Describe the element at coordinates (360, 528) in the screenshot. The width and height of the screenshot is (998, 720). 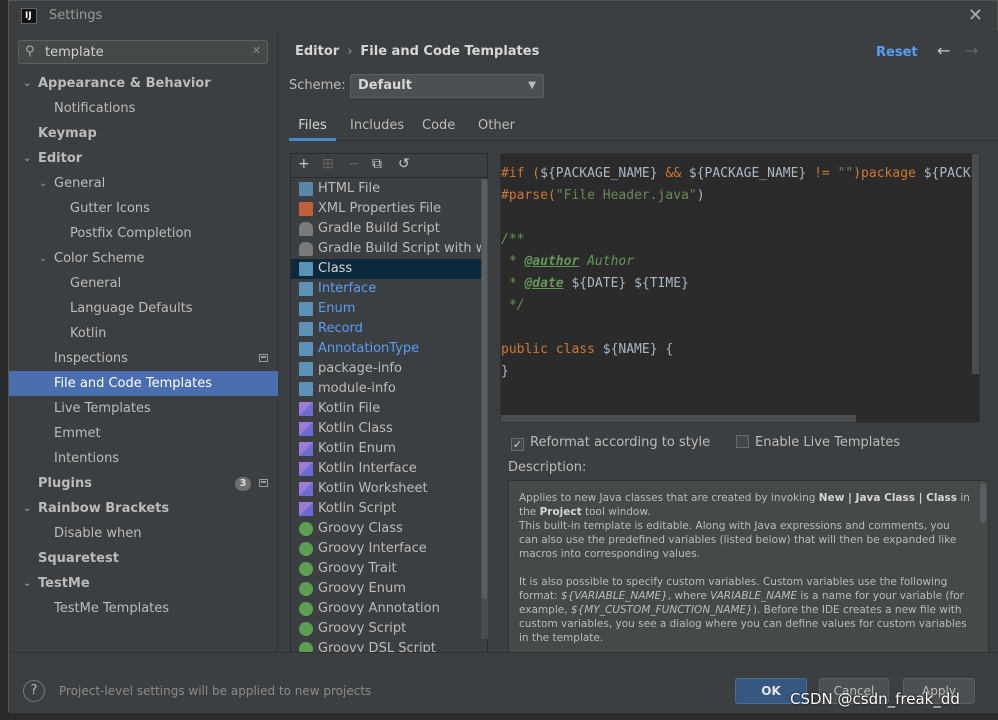
I see `template-name: Groovy Class` at that location.